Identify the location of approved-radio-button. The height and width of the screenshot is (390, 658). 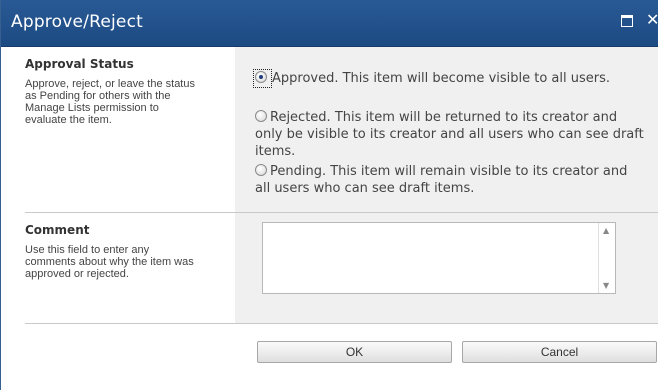
(261, 77).